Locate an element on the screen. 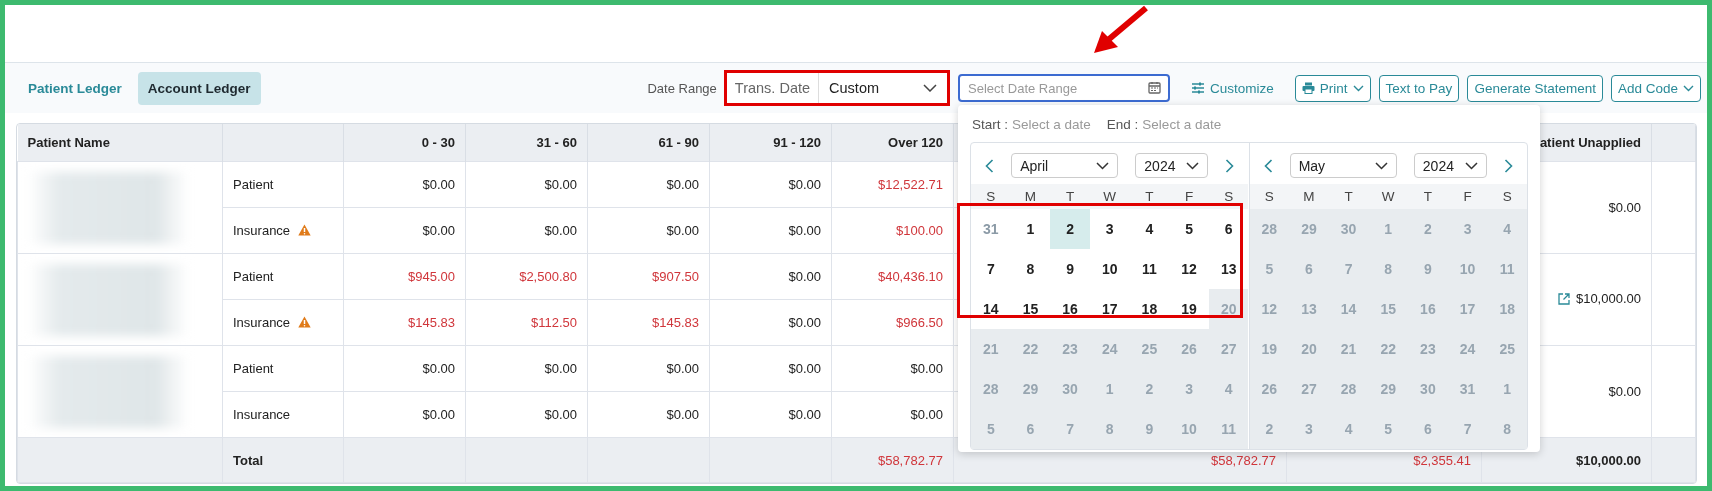 The image size is (1712, 491). print-button: Print is located at coordinates (1332, 88).